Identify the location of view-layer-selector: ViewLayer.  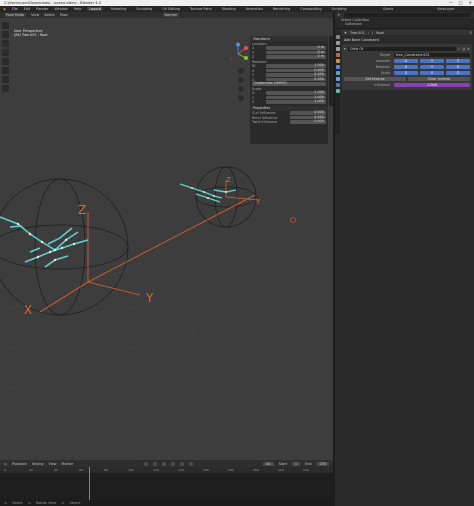
(446, 9).